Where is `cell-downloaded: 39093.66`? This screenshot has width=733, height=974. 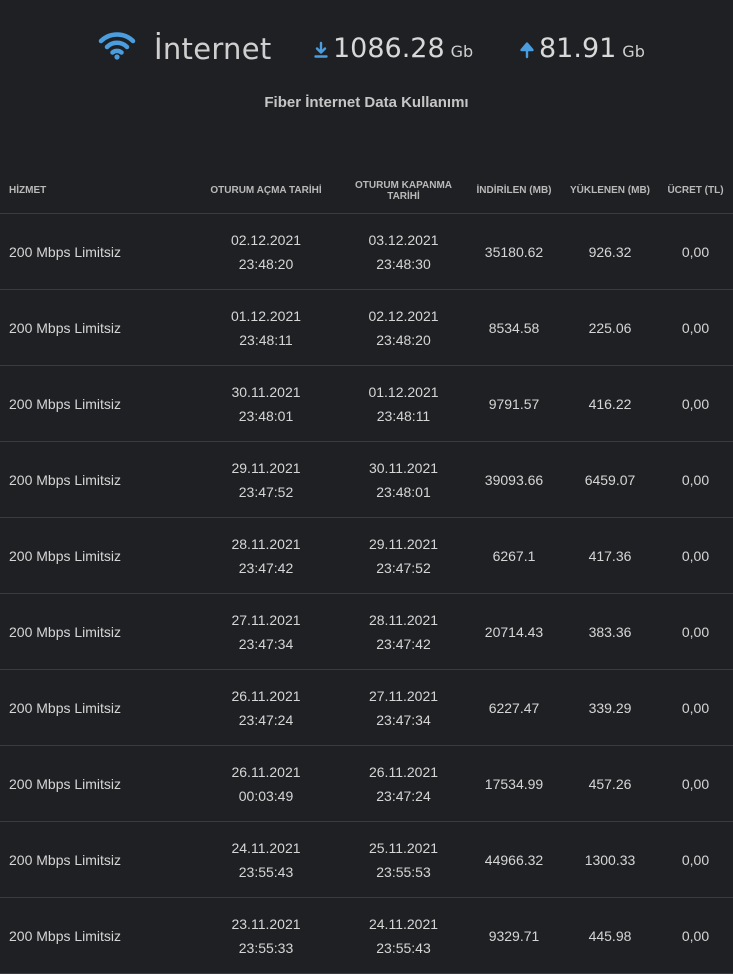
cell-downloaded: 39093.66 is located at coordinates (514, 479).